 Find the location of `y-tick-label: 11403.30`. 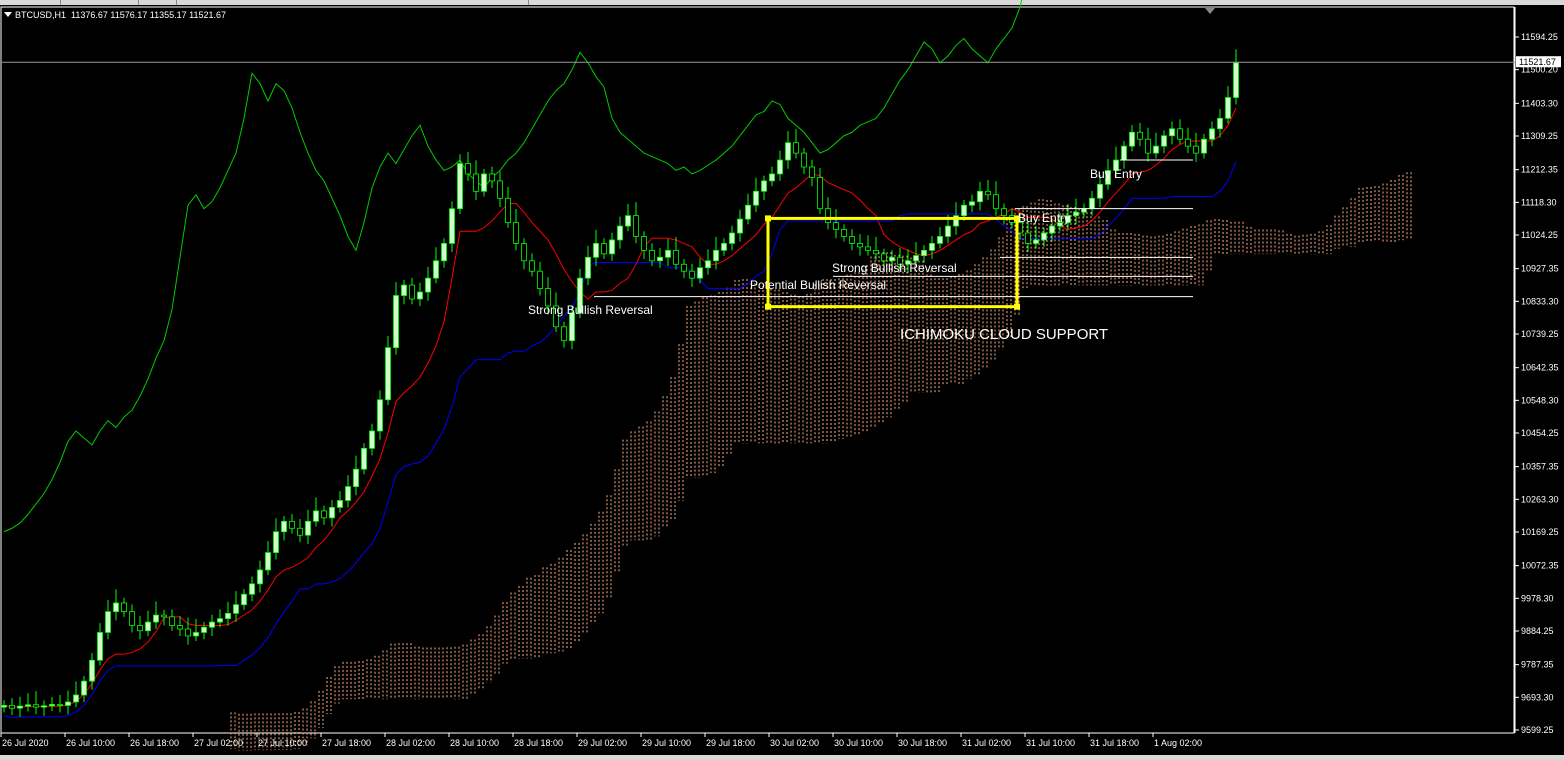

y-tick-label: 11403.30 is located at coordinates (1539, 103).